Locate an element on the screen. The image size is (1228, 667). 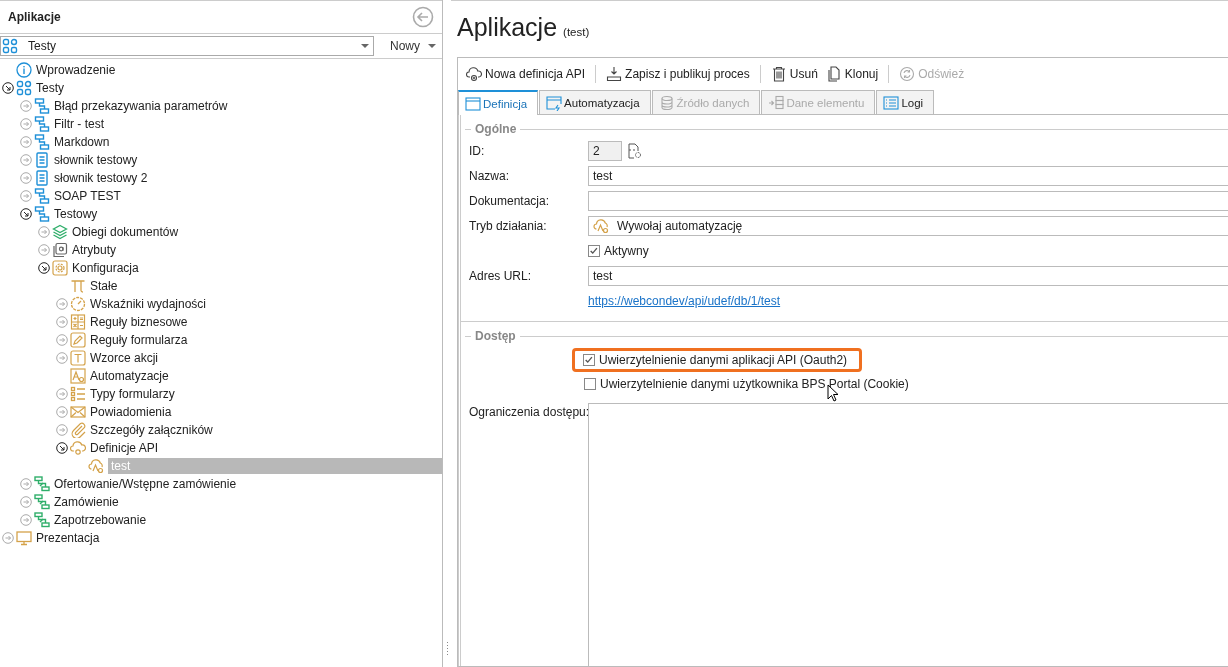
toolbar-button: Usuń is located at coordinates (794, 74).